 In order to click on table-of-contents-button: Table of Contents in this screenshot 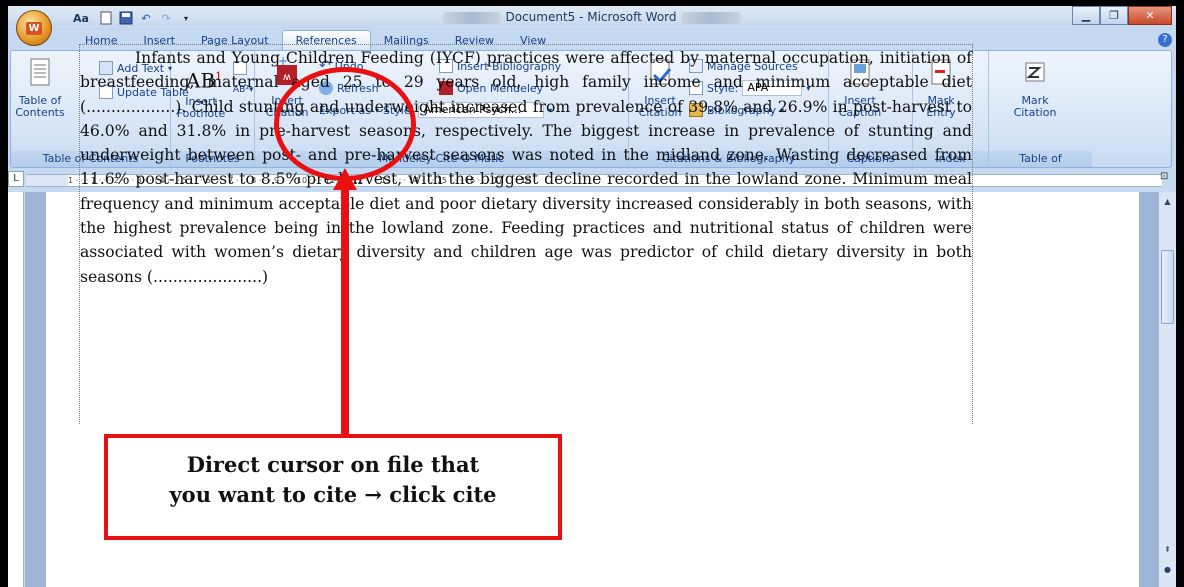, I will do `click(40, 88)`.